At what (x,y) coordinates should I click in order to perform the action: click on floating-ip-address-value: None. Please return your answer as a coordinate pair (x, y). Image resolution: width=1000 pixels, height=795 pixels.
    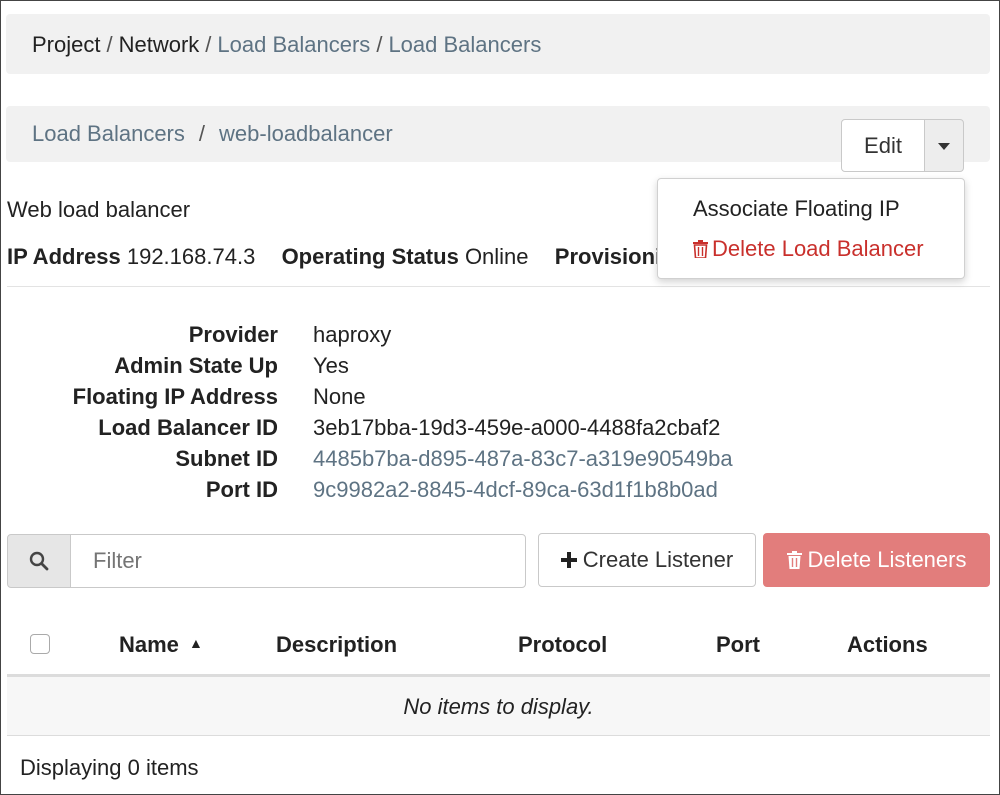
    Looking at the image, I should click on (339, 396).